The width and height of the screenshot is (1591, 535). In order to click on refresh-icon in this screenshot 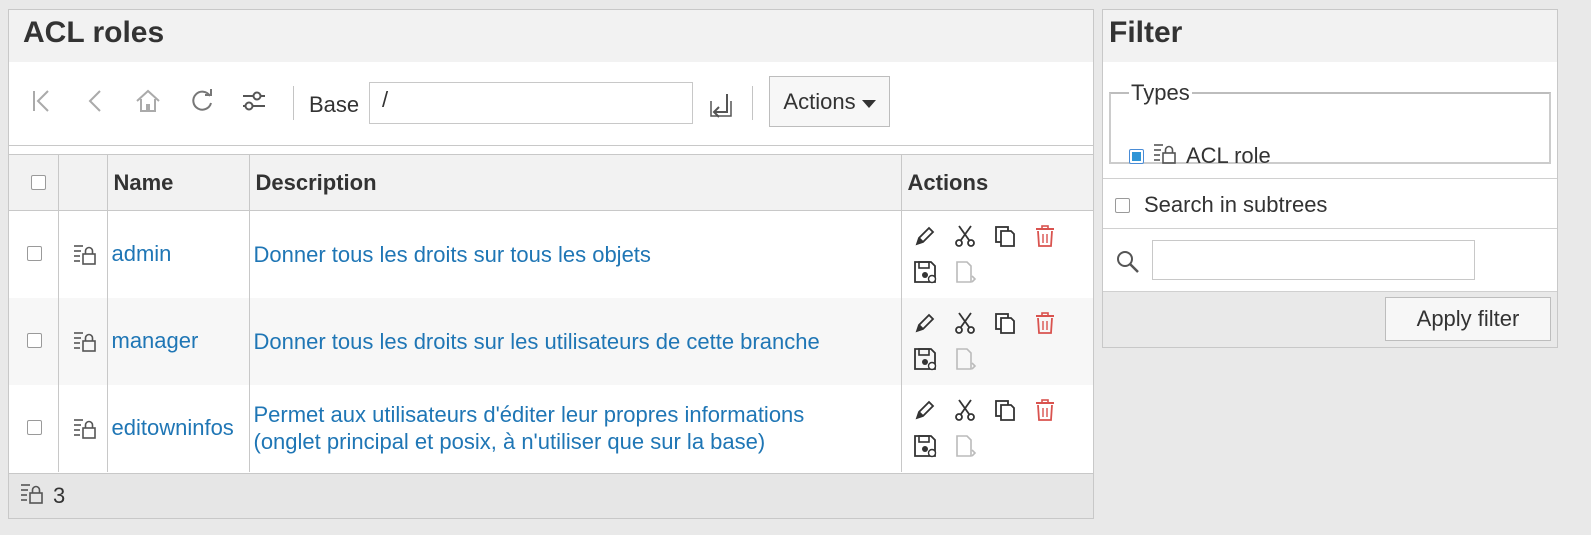, I will do `click(202, 101)`.